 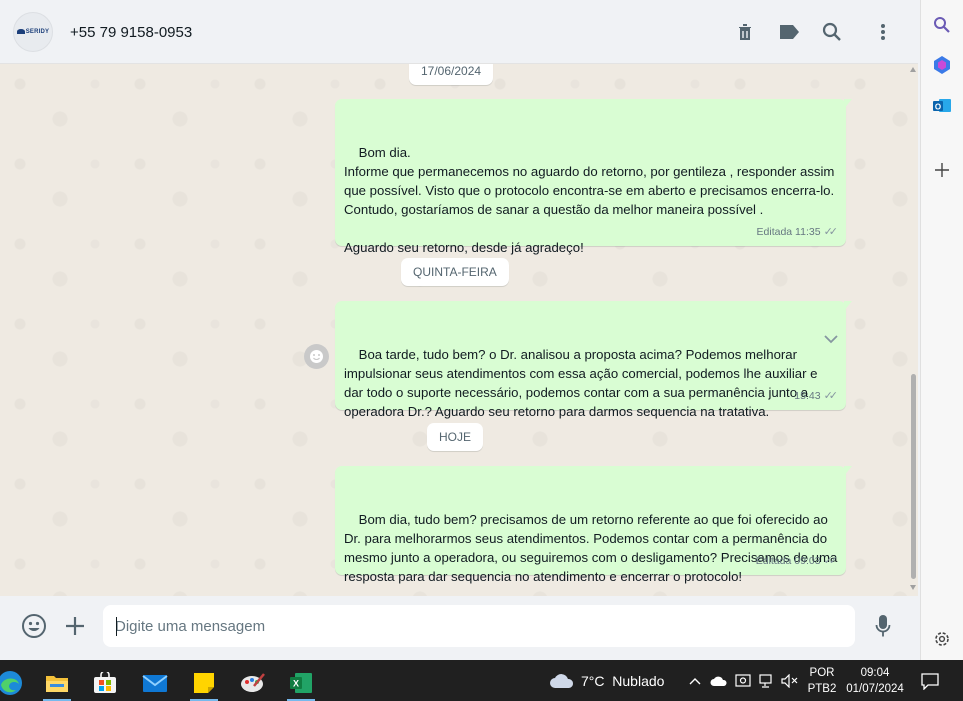 I want to click on text-caret, so click(x=116, y=626).